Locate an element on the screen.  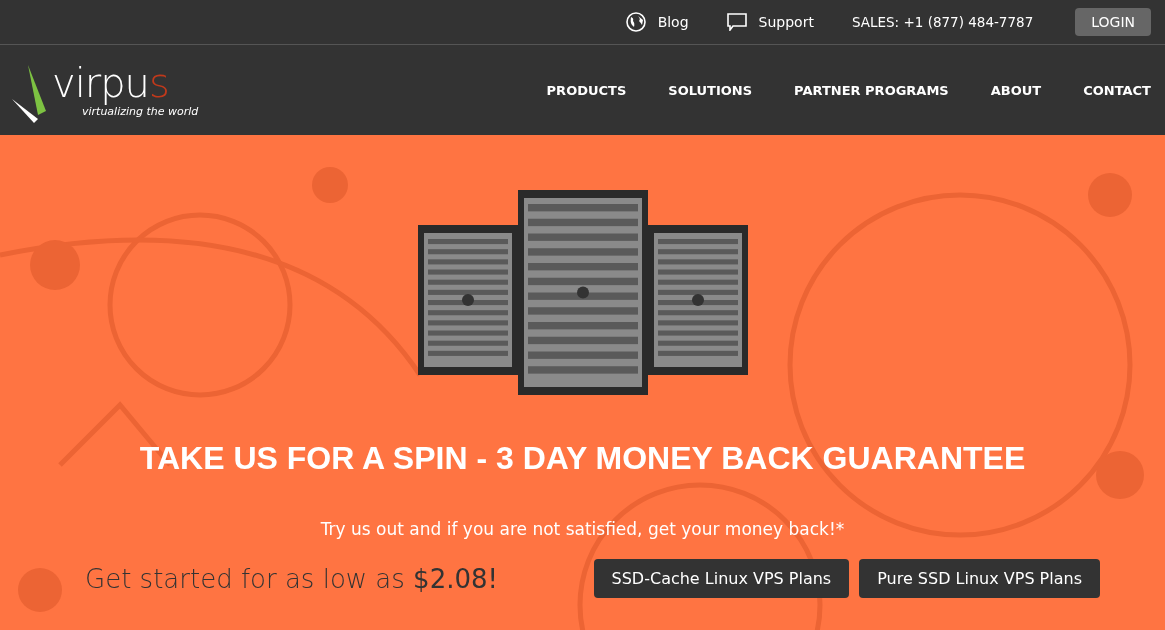
nav-link: ABOUT is located at coordinates (1016, 90).